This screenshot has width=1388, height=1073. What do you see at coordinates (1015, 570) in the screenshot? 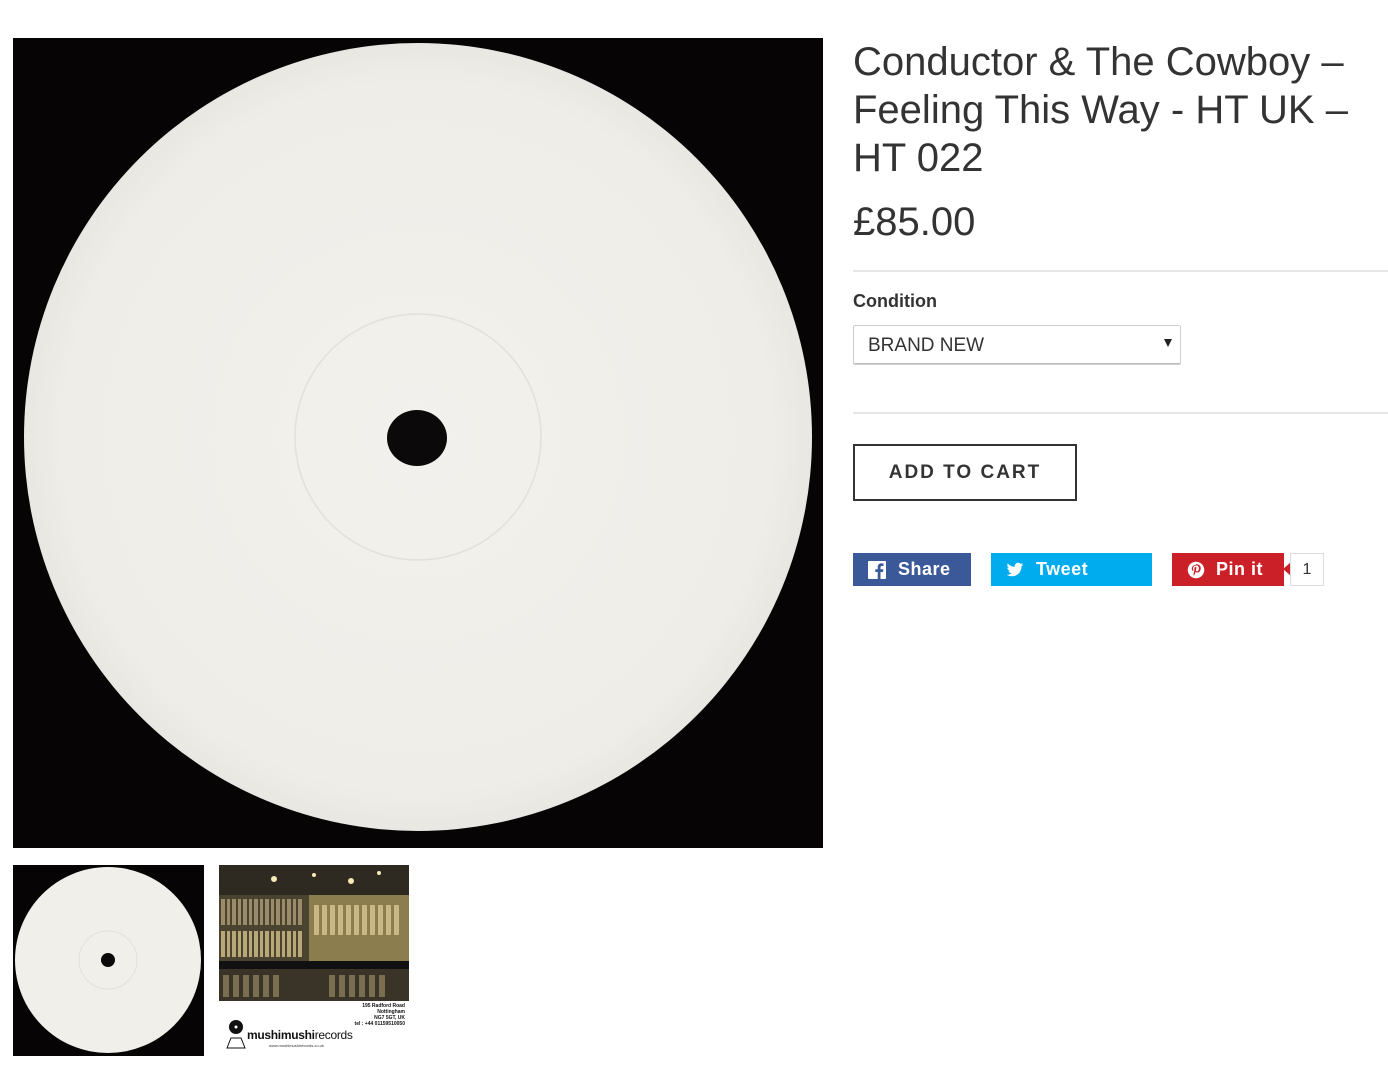
I see `twitter-icon` at bounding box center [1015, 570].